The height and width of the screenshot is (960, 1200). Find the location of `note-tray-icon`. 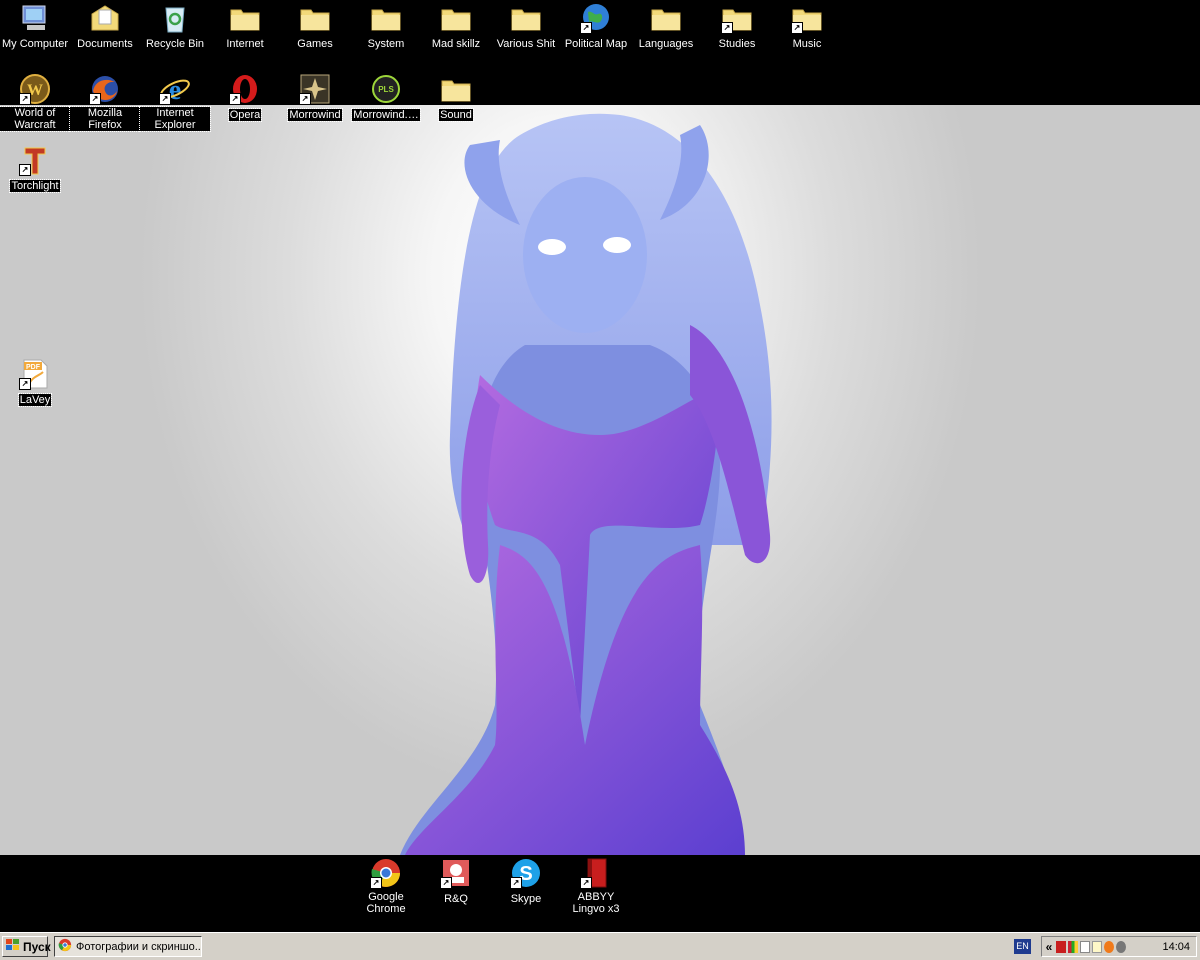

note-tray-icon is located at coordinates (1097, 946).